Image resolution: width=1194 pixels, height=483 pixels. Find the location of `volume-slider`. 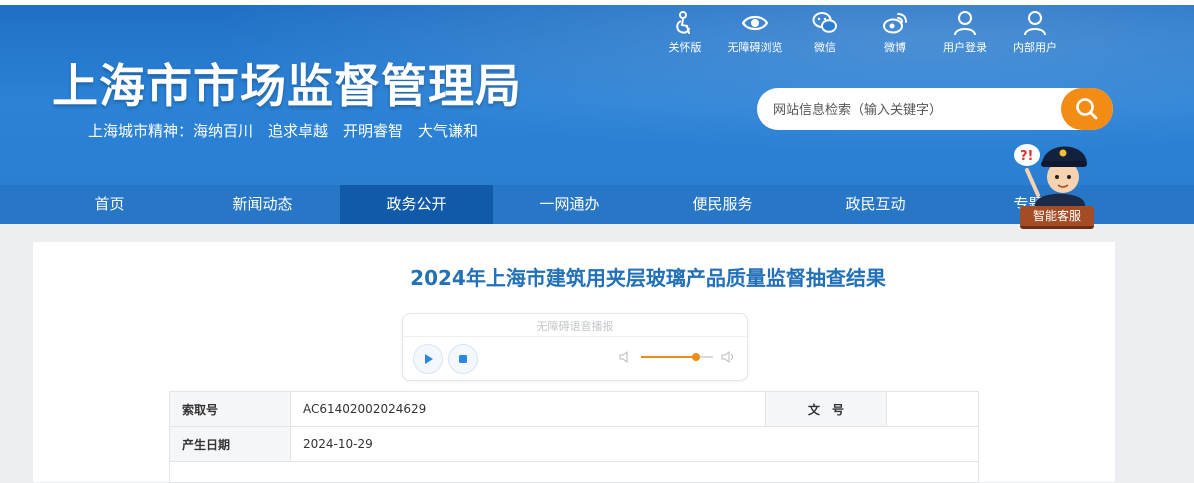

volume-slider is located at coordinates (677, 357).